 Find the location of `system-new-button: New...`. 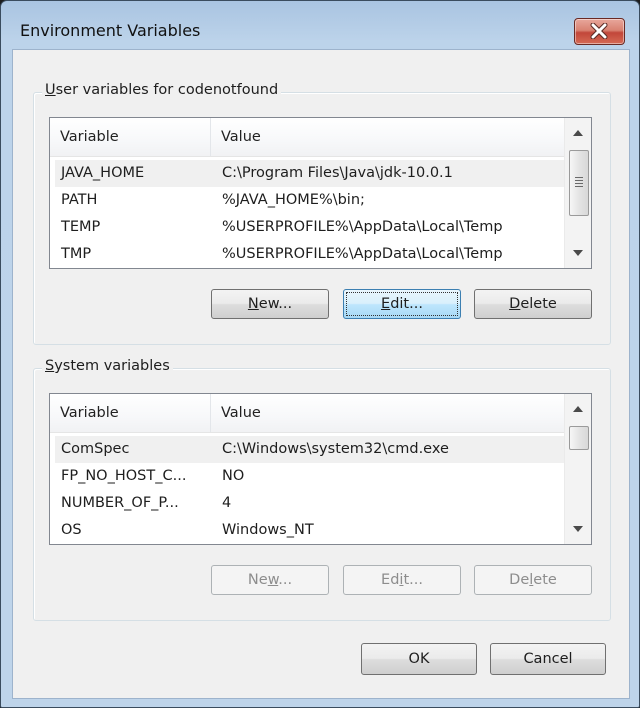

system-new-button: New... is located at coordinates (270, 580).